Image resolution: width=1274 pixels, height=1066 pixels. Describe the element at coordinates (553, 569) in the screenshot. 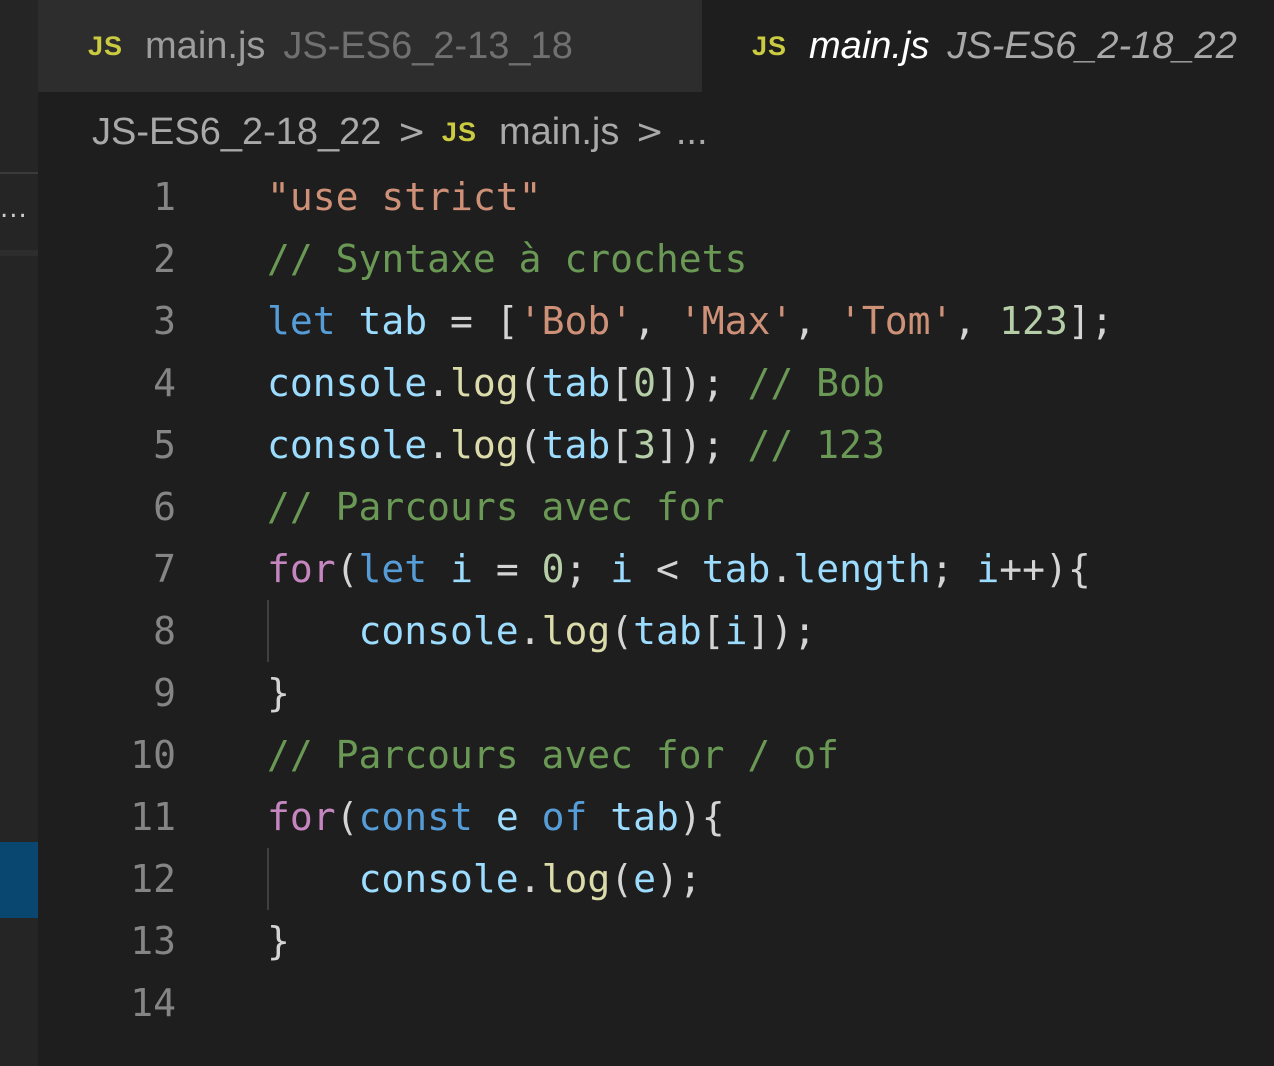

I see `code-token: 0` at that location.